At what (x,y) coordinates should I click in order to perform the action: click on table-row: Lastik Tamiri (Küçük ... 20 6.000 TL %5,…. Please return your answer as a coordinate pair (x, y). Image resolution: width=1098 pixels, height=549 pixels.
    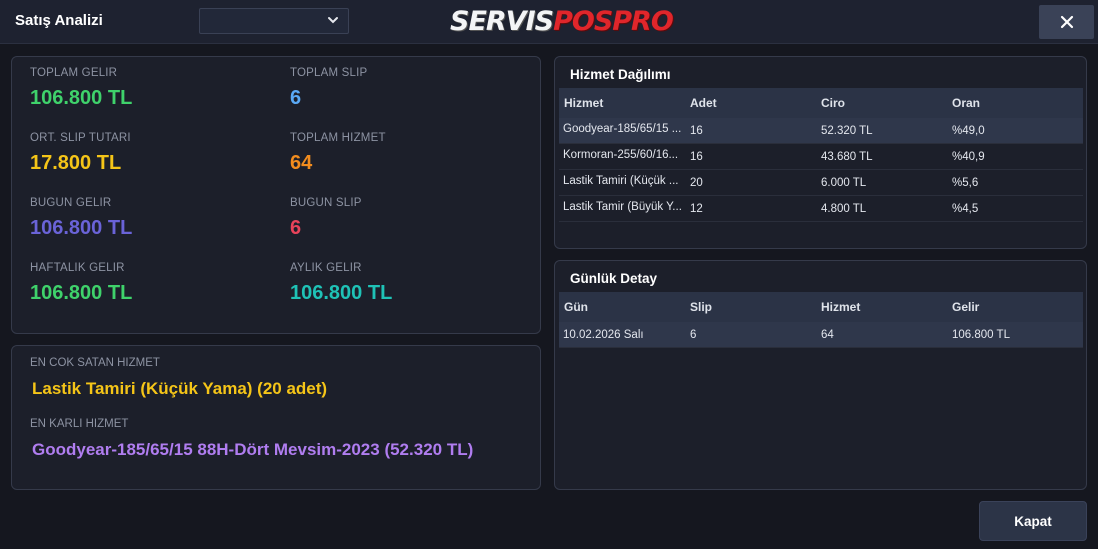
    Looking at the image, I should click on (821, 183).